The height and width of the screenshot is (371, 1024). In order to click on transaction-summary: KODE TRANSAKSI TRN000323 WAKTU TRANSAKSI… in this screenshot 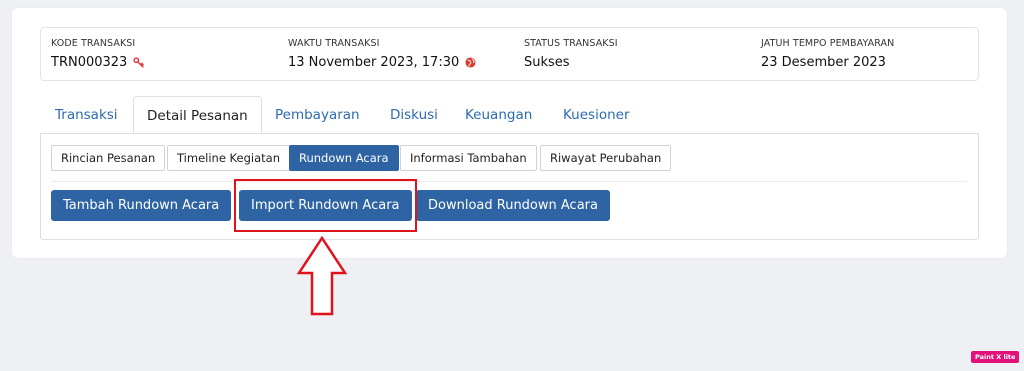, I will do `click(509, 54)`.